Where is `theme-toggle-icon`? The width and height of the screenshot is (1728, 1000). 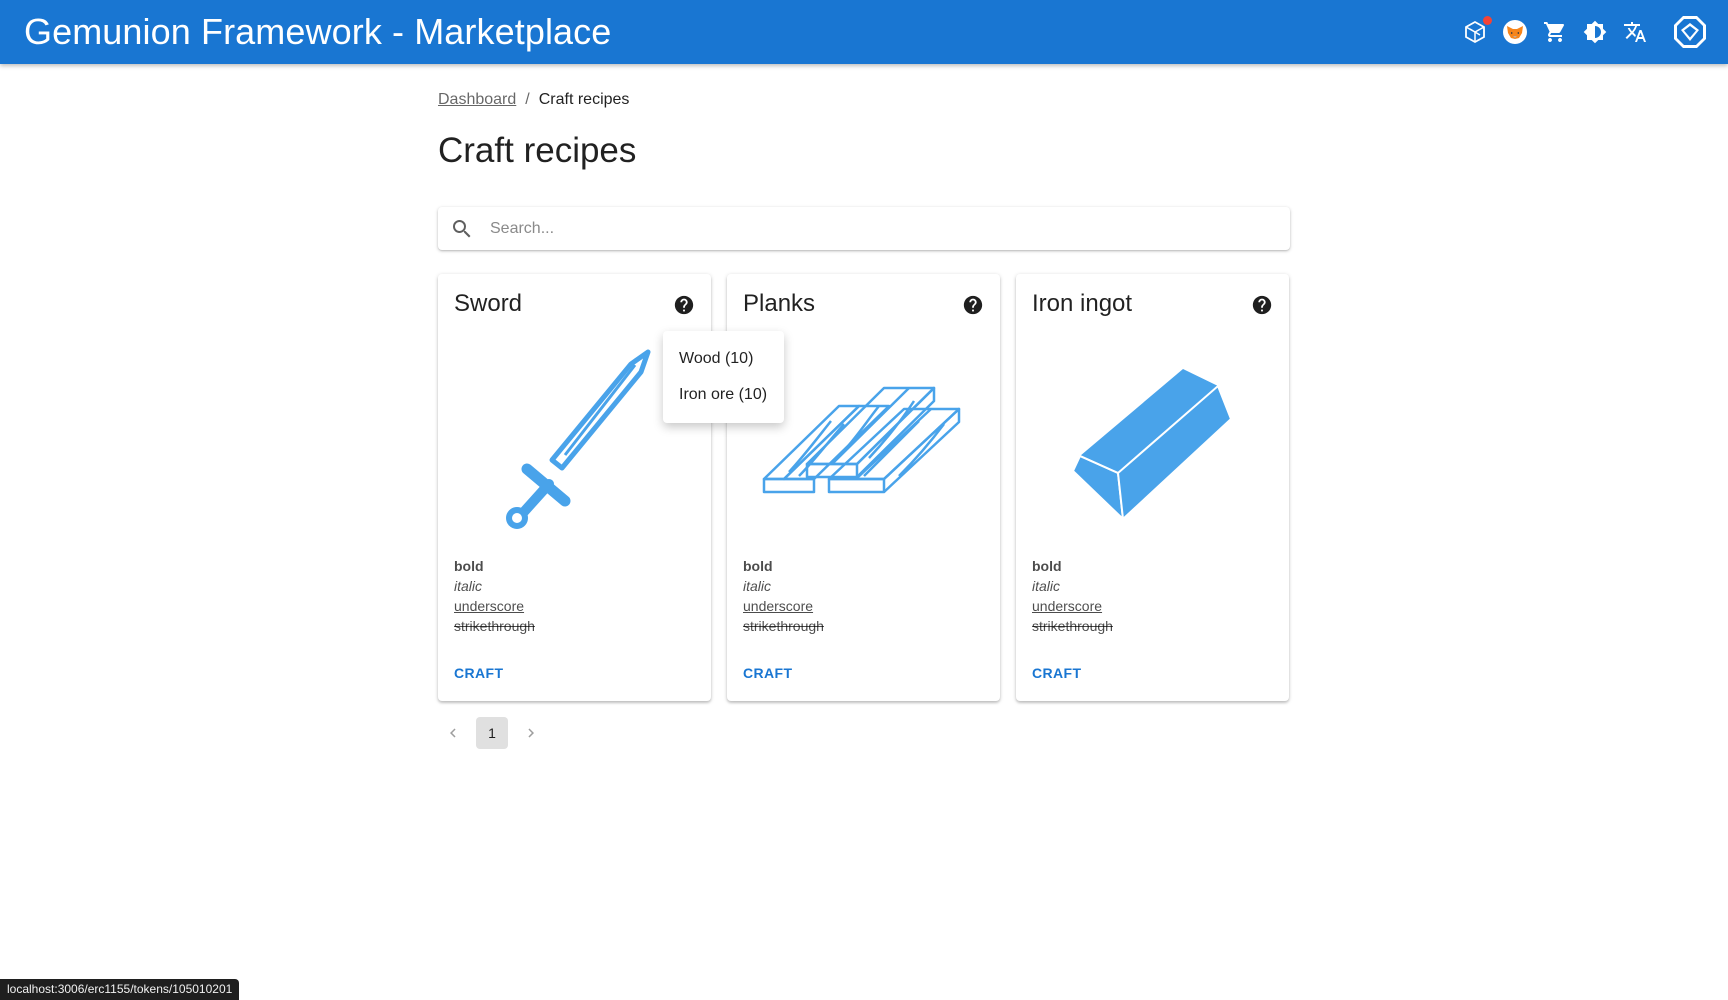 theme-toggle-icon is located at coordinates (1595, 32).